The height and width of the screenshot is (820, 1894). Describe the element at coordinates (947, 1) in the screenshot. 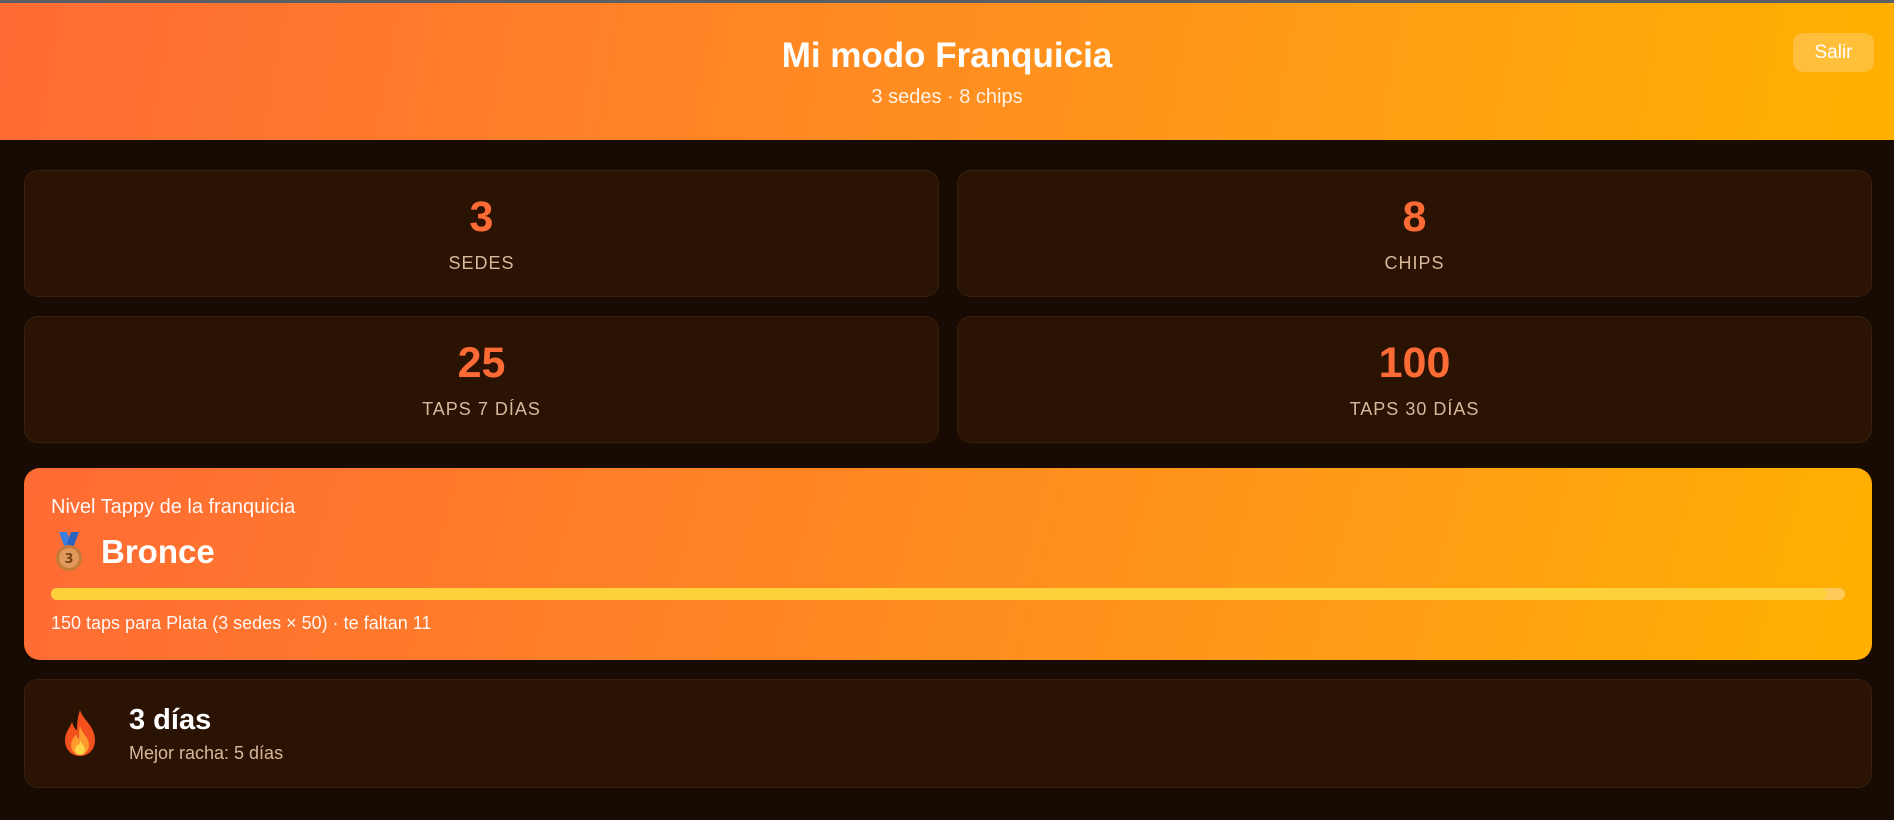

I see `window-top-border` at that location.